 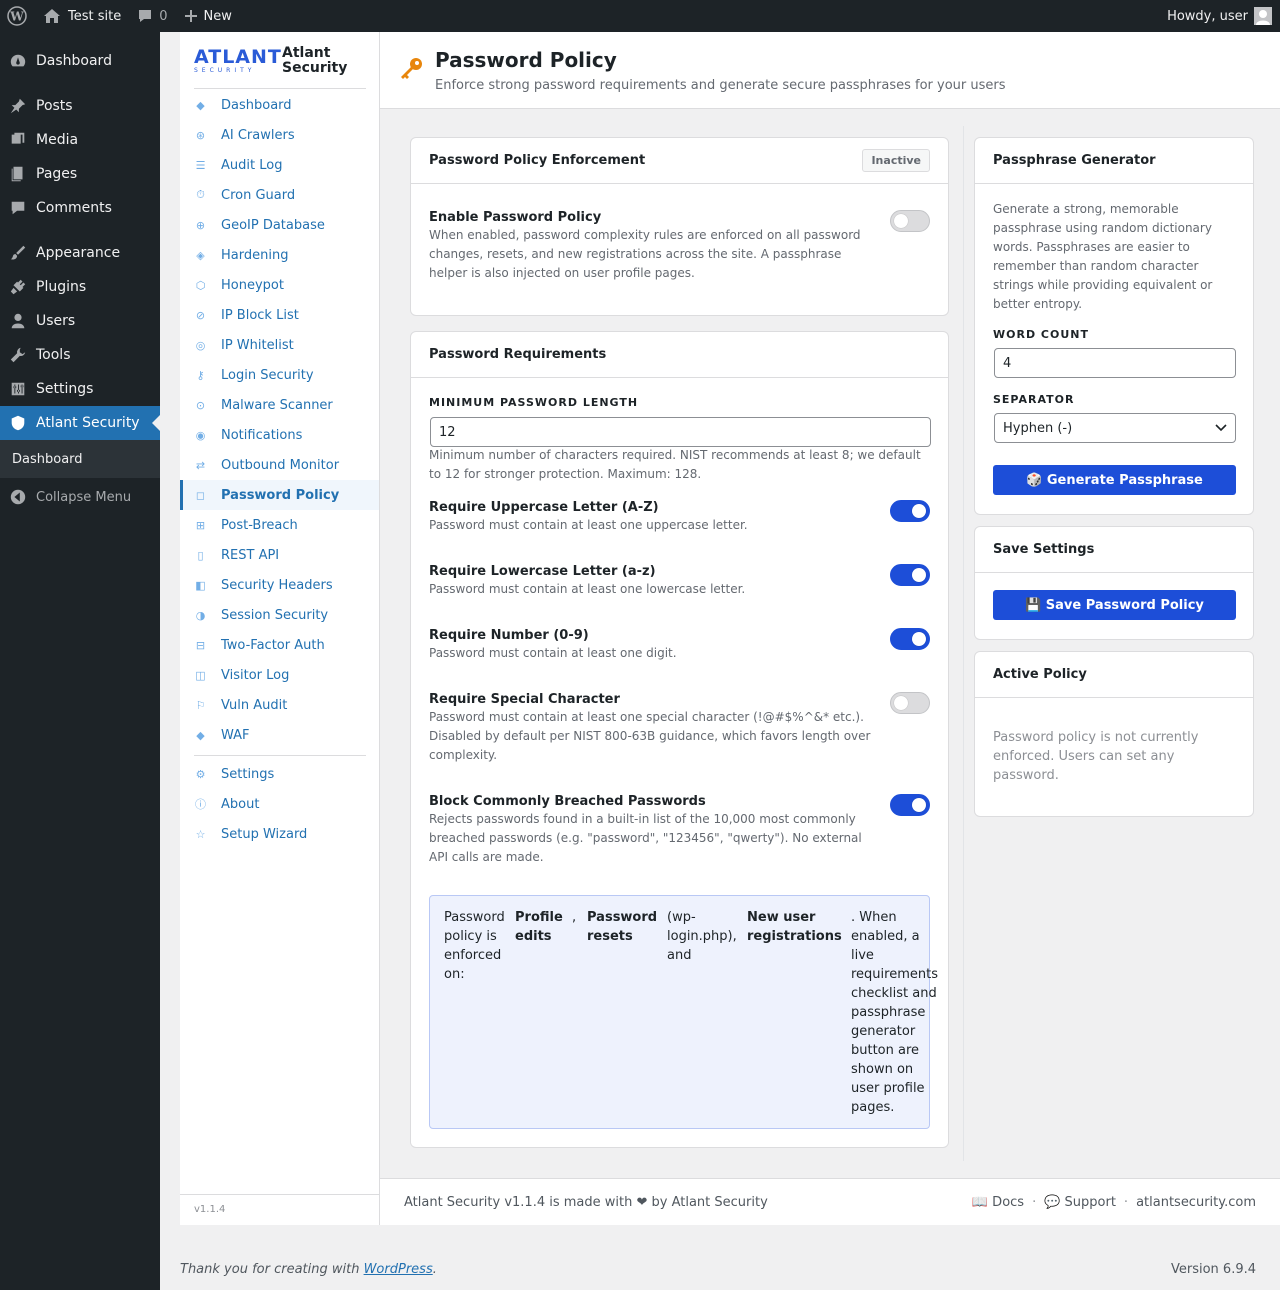 What do you see at coordinates (1219, 16) in the screenshot?
I see `my-account-link: Howdy, user` at bounding box center [1219, 16].